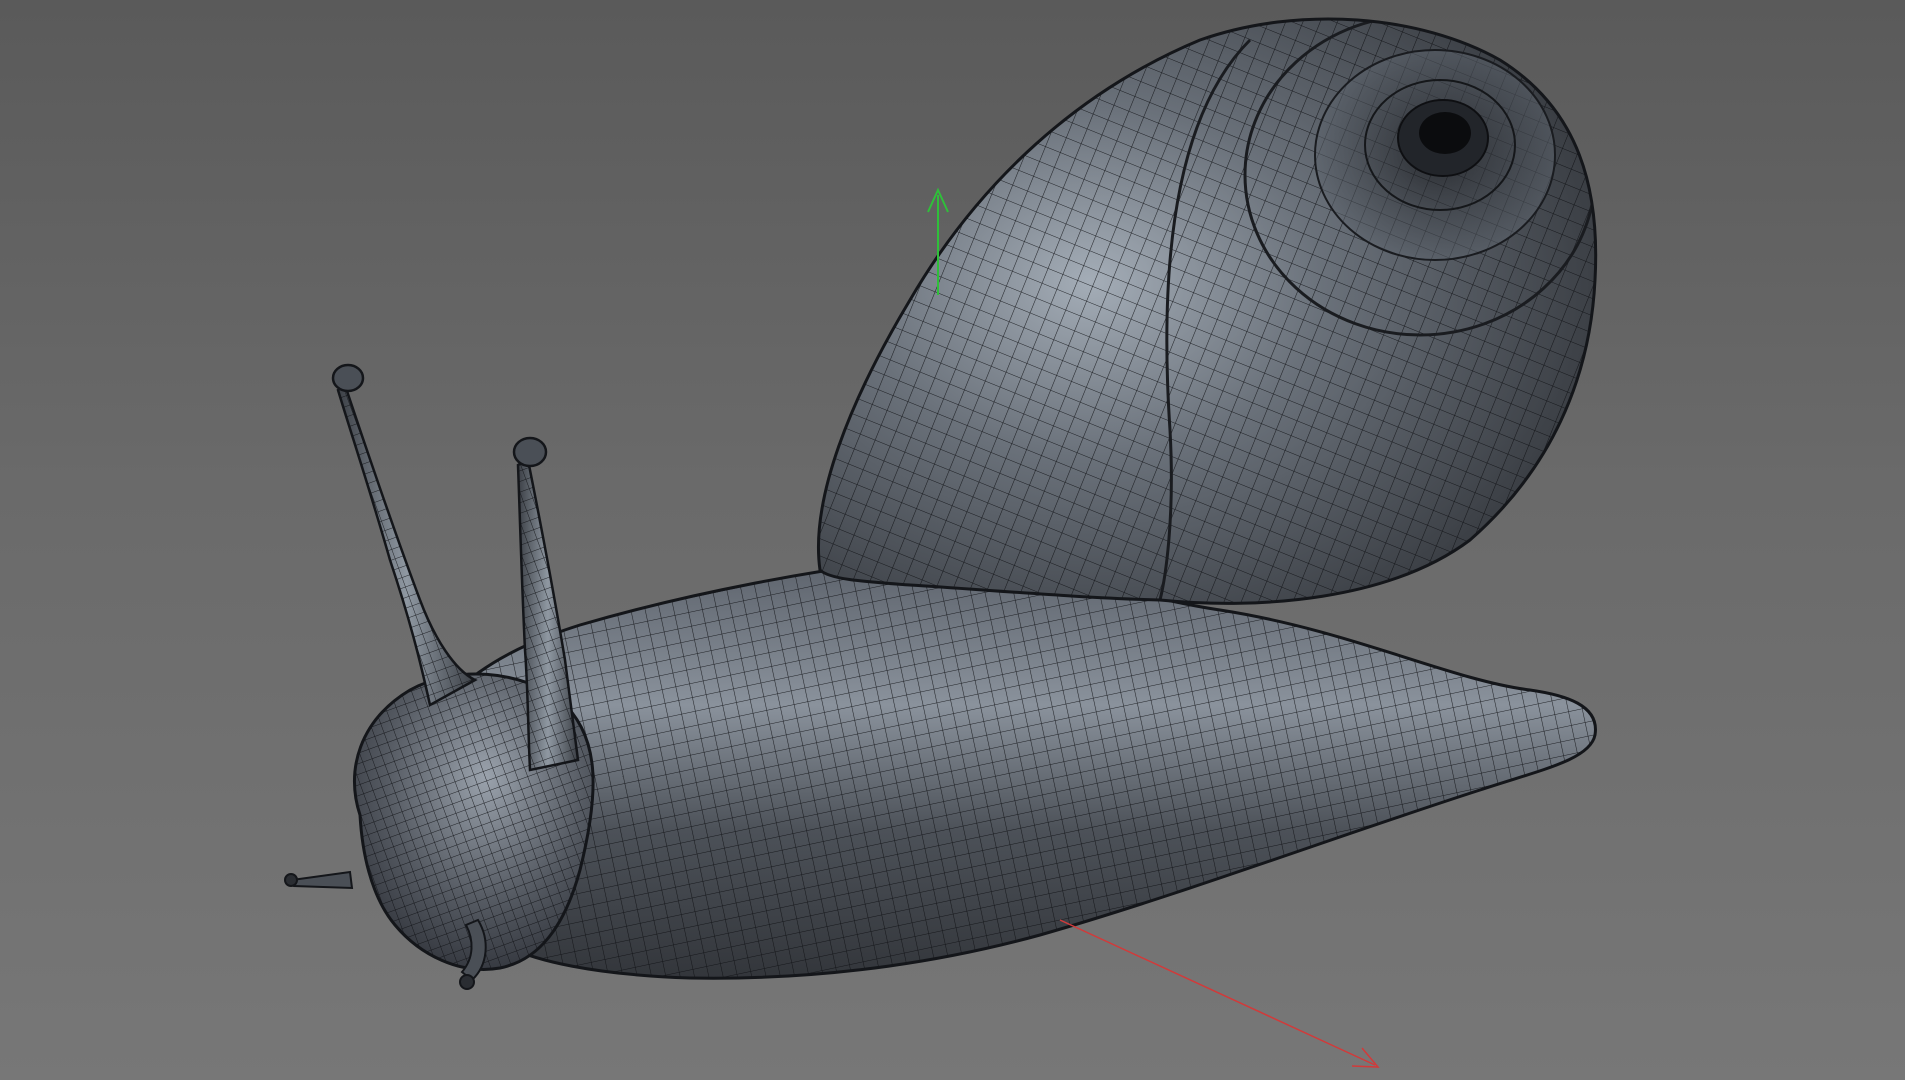  Describe the element at coordinates (319, 880) in the screenshot. I see `lower-tentacle-left` at that location.